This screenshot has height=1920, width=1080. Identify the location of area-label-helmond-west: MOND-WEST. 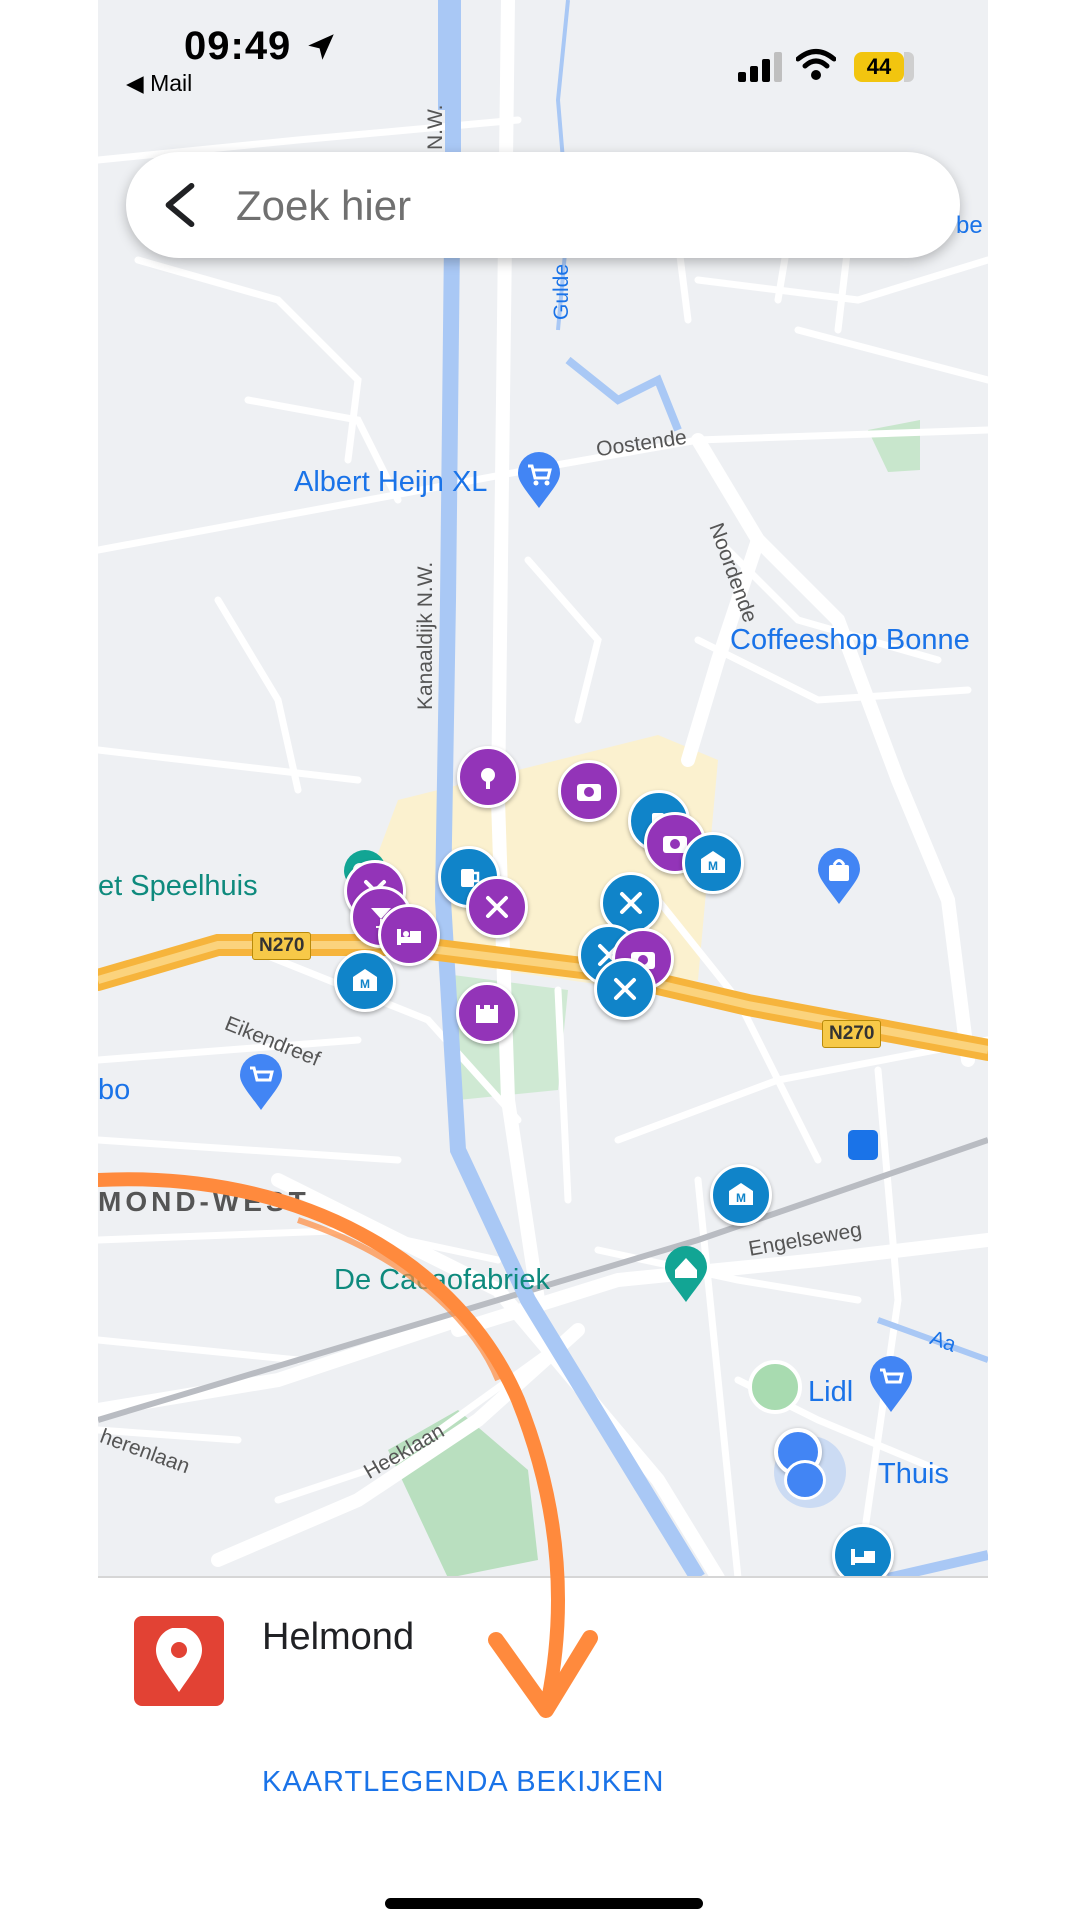
(204, 1201).